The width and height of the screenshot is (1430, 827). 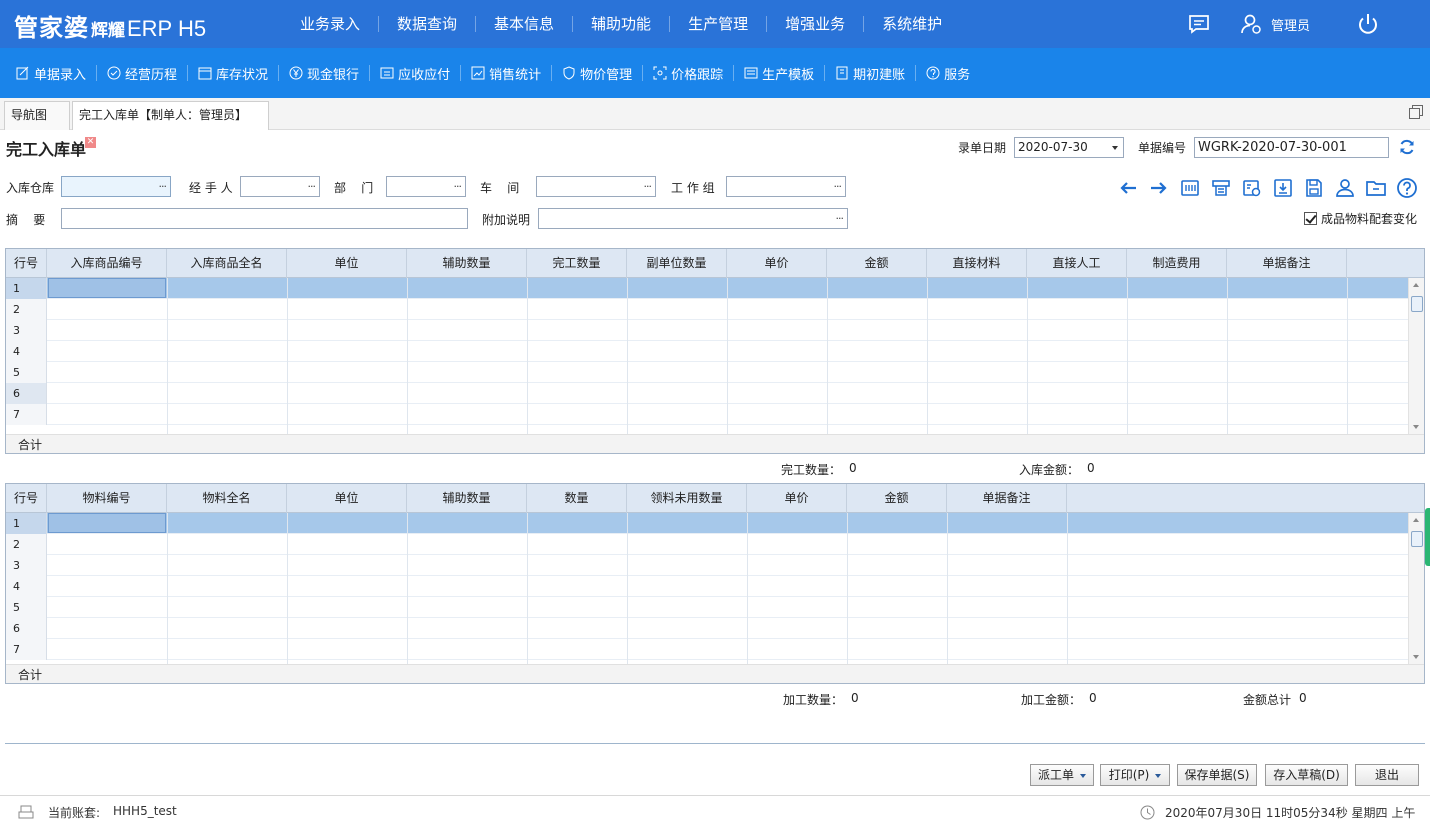 What do you see at coordinates (687, 498) in the screenshot?
I see `column-header: 领料未用数量` at bounding box center [687, 498].